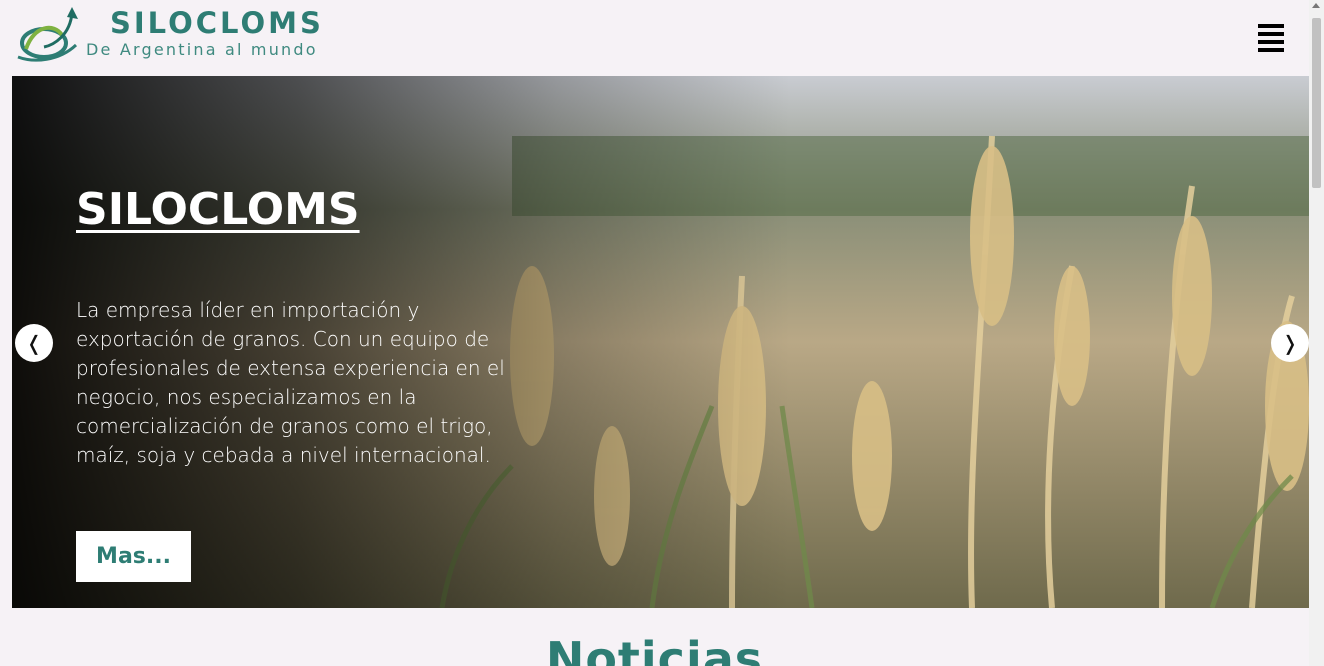 This screenshot has width=1324, height=666. What do you see at coordinates (1316, 103) in the screenshot?
I see `scrollbar-thumb` at bounding box center [1316, 103].